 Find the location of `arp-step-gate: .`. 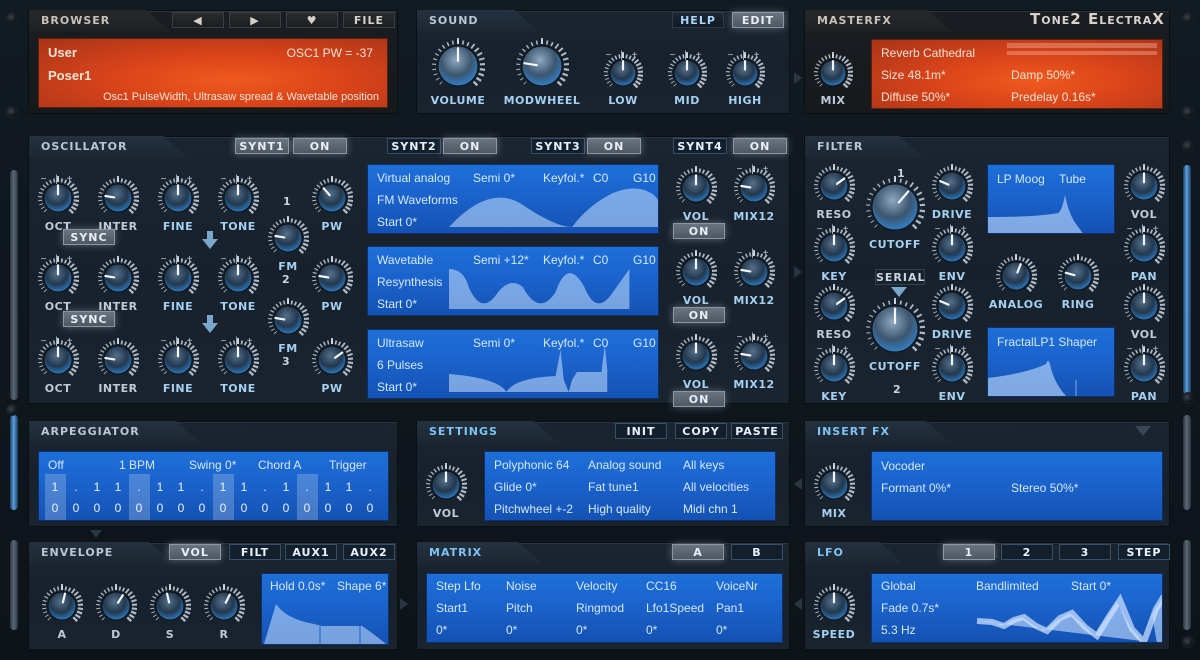

arp-step-gate: . is located at coordinates (76, 487).